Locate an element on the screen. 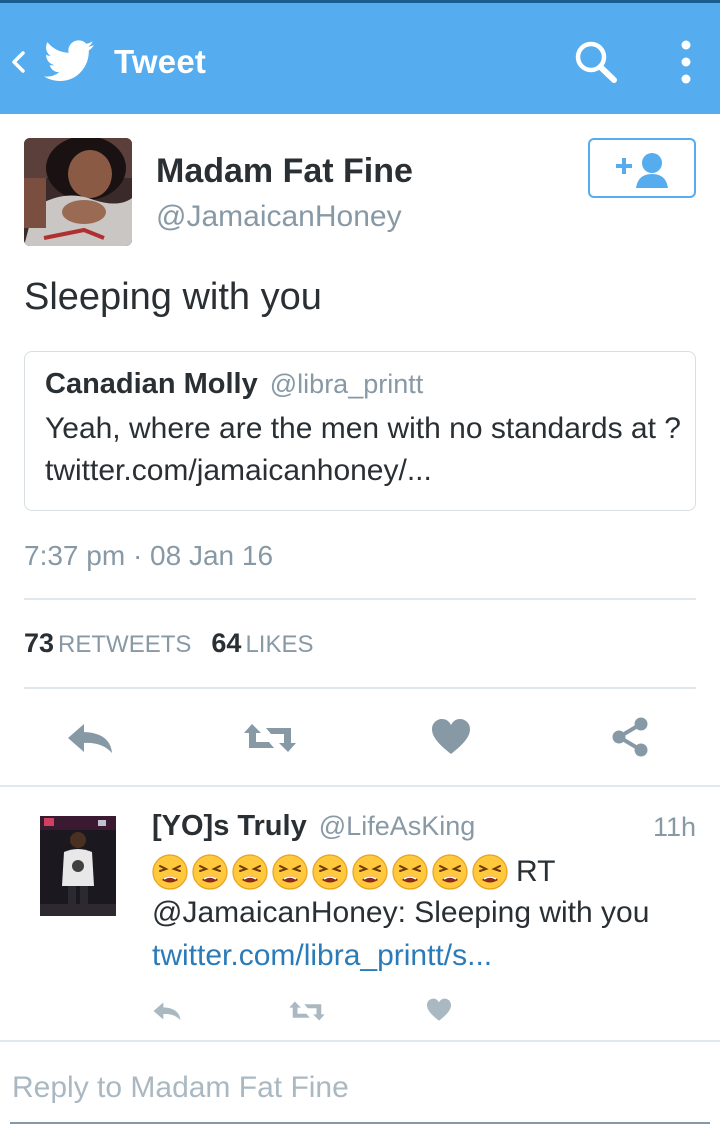 The width and height of the screenshot is (720, 1128). back-chevron-icon is located at coordinates (18, 62).